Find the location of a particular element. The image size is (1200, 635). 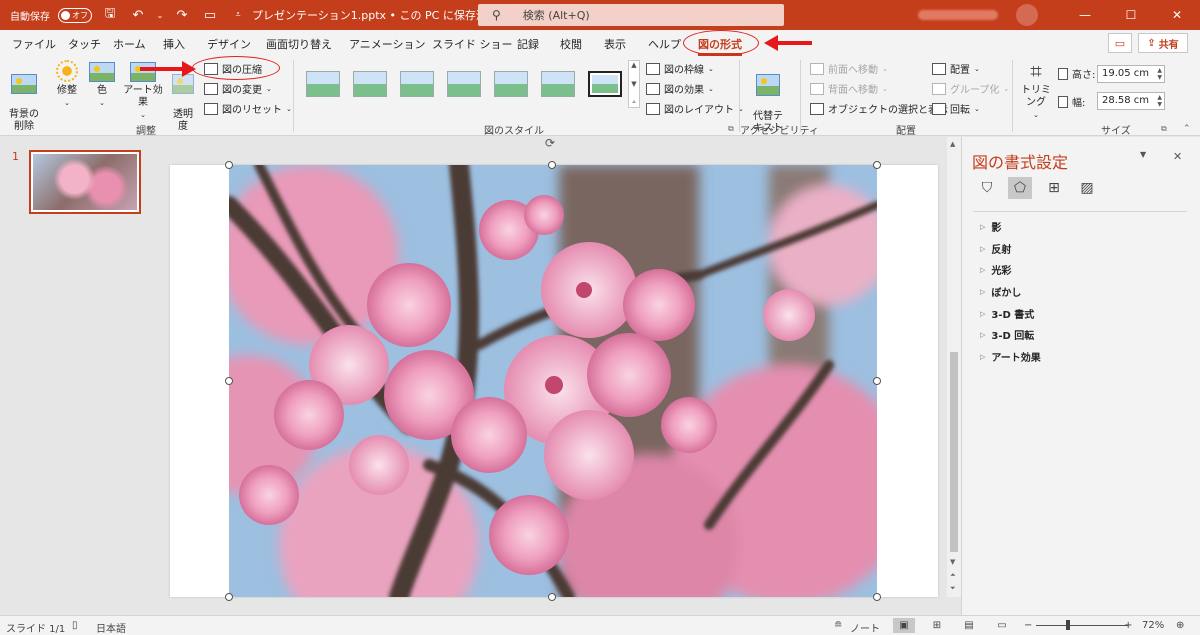

document-title: プレゼンテーション1.pptx • この PC に保存済み ⌄ is located at coordinates (381, 15).